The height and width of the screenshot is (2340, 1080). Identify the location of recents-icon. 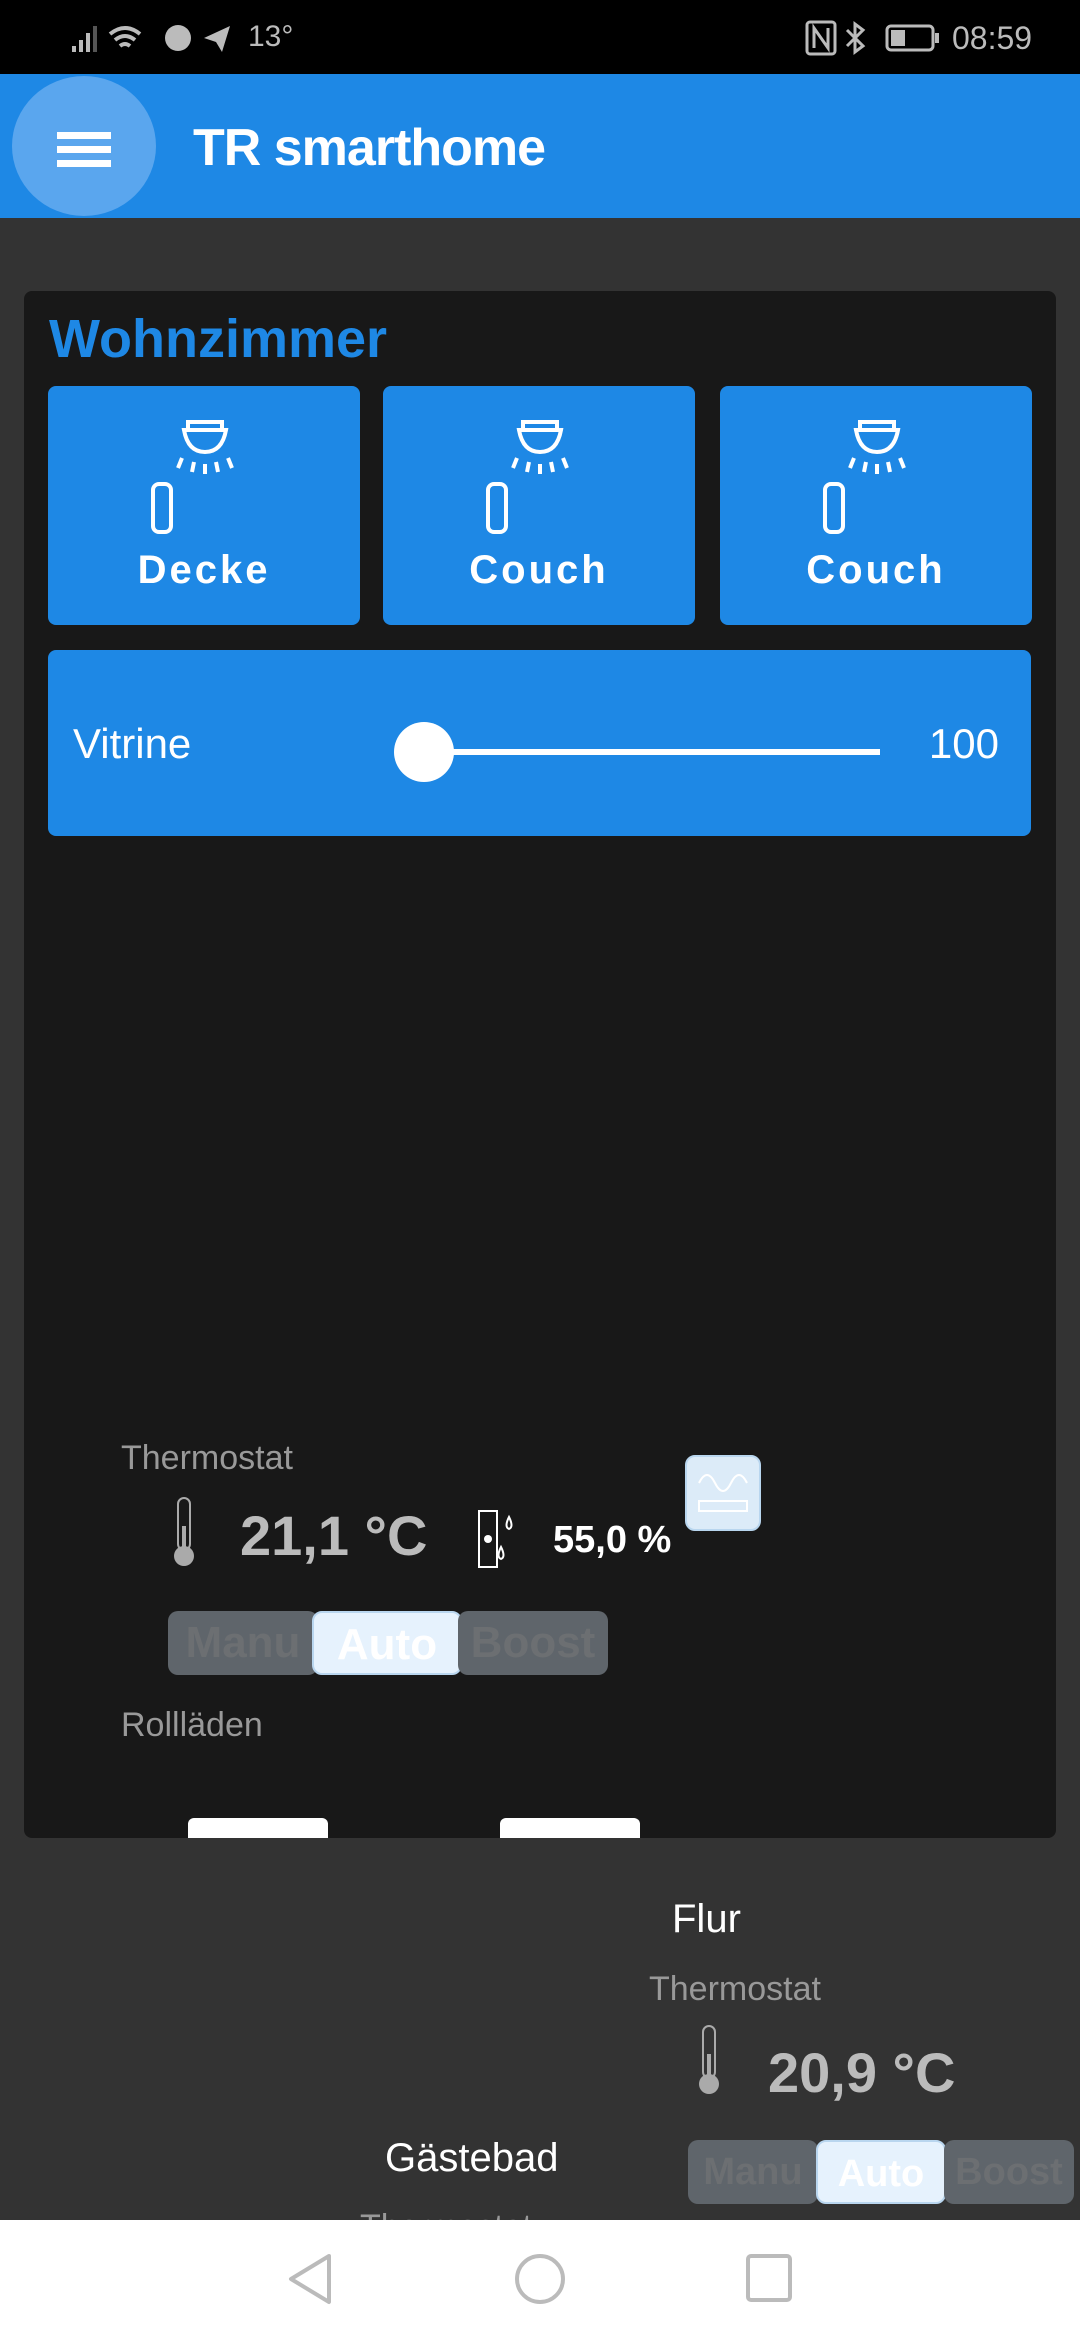
(769, 2278).